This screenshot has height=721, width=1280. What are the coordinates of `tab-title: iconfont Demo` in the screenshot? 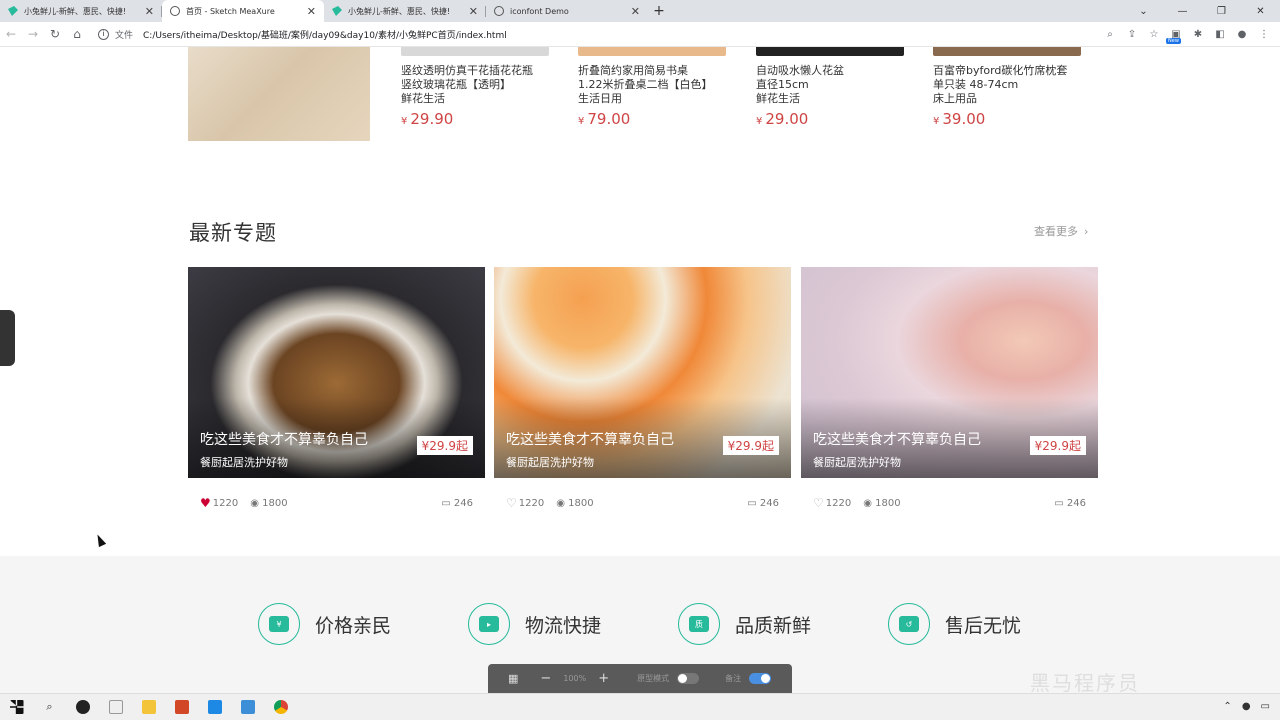 It's located at (539, 11).